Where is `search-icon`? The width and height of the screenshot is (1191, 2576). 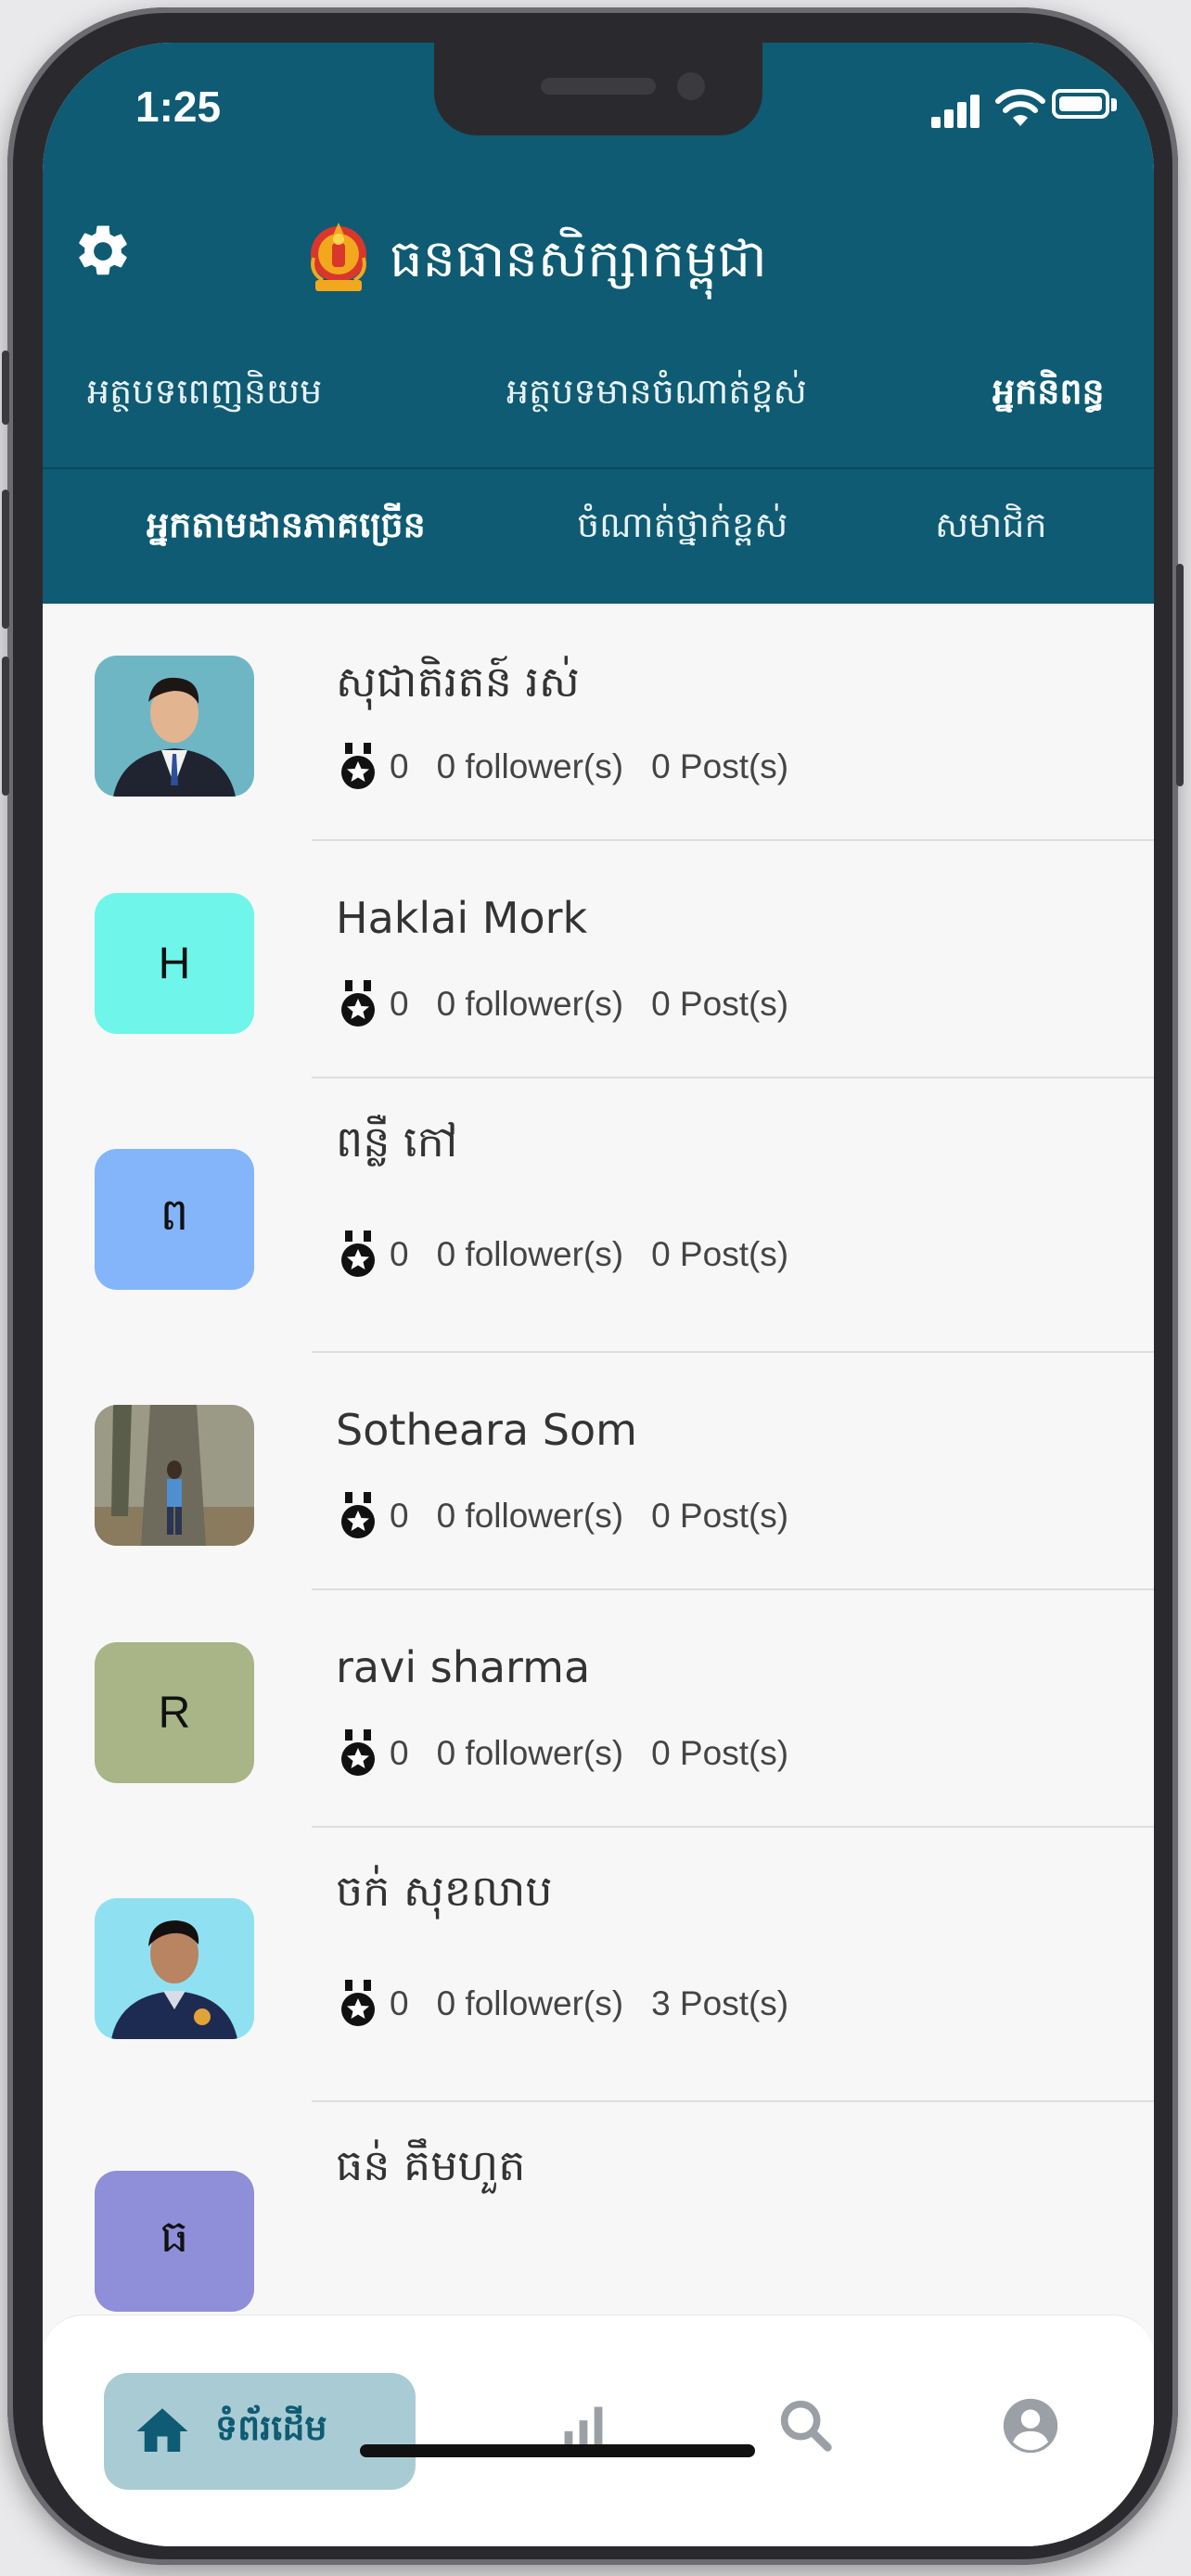 search-icon is located at coordinates (806, 2425).